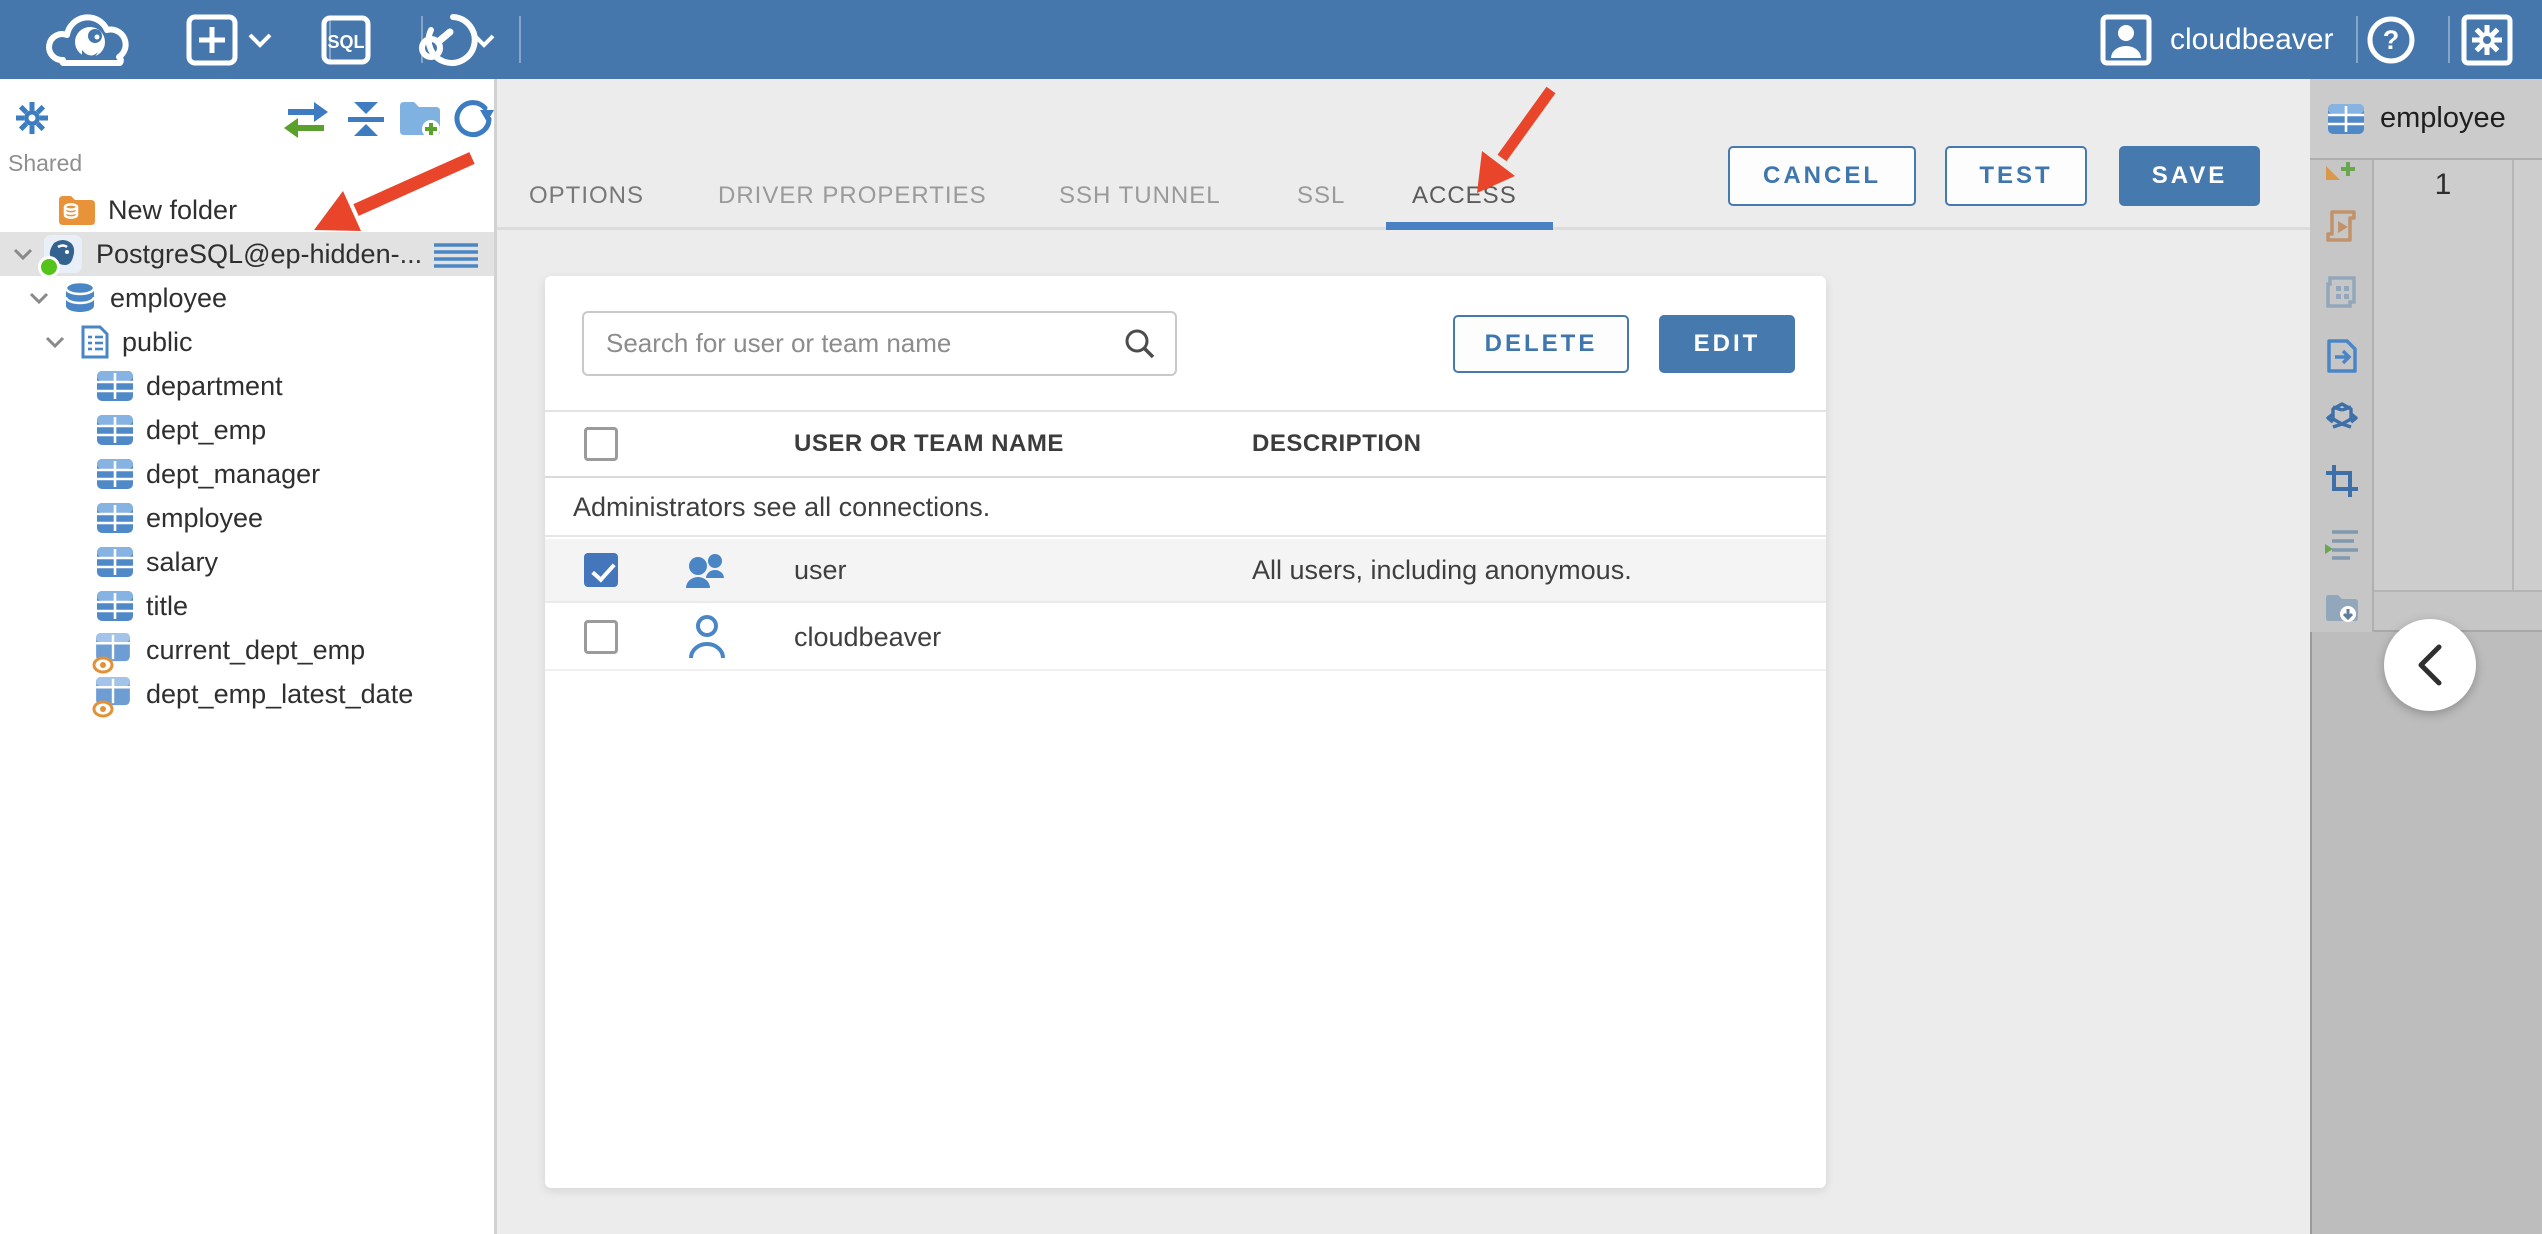  Describe the element at coordinates (1185, 571) in the screenshot. I see `access-row-user: user All users, including anonymous.` at that location.